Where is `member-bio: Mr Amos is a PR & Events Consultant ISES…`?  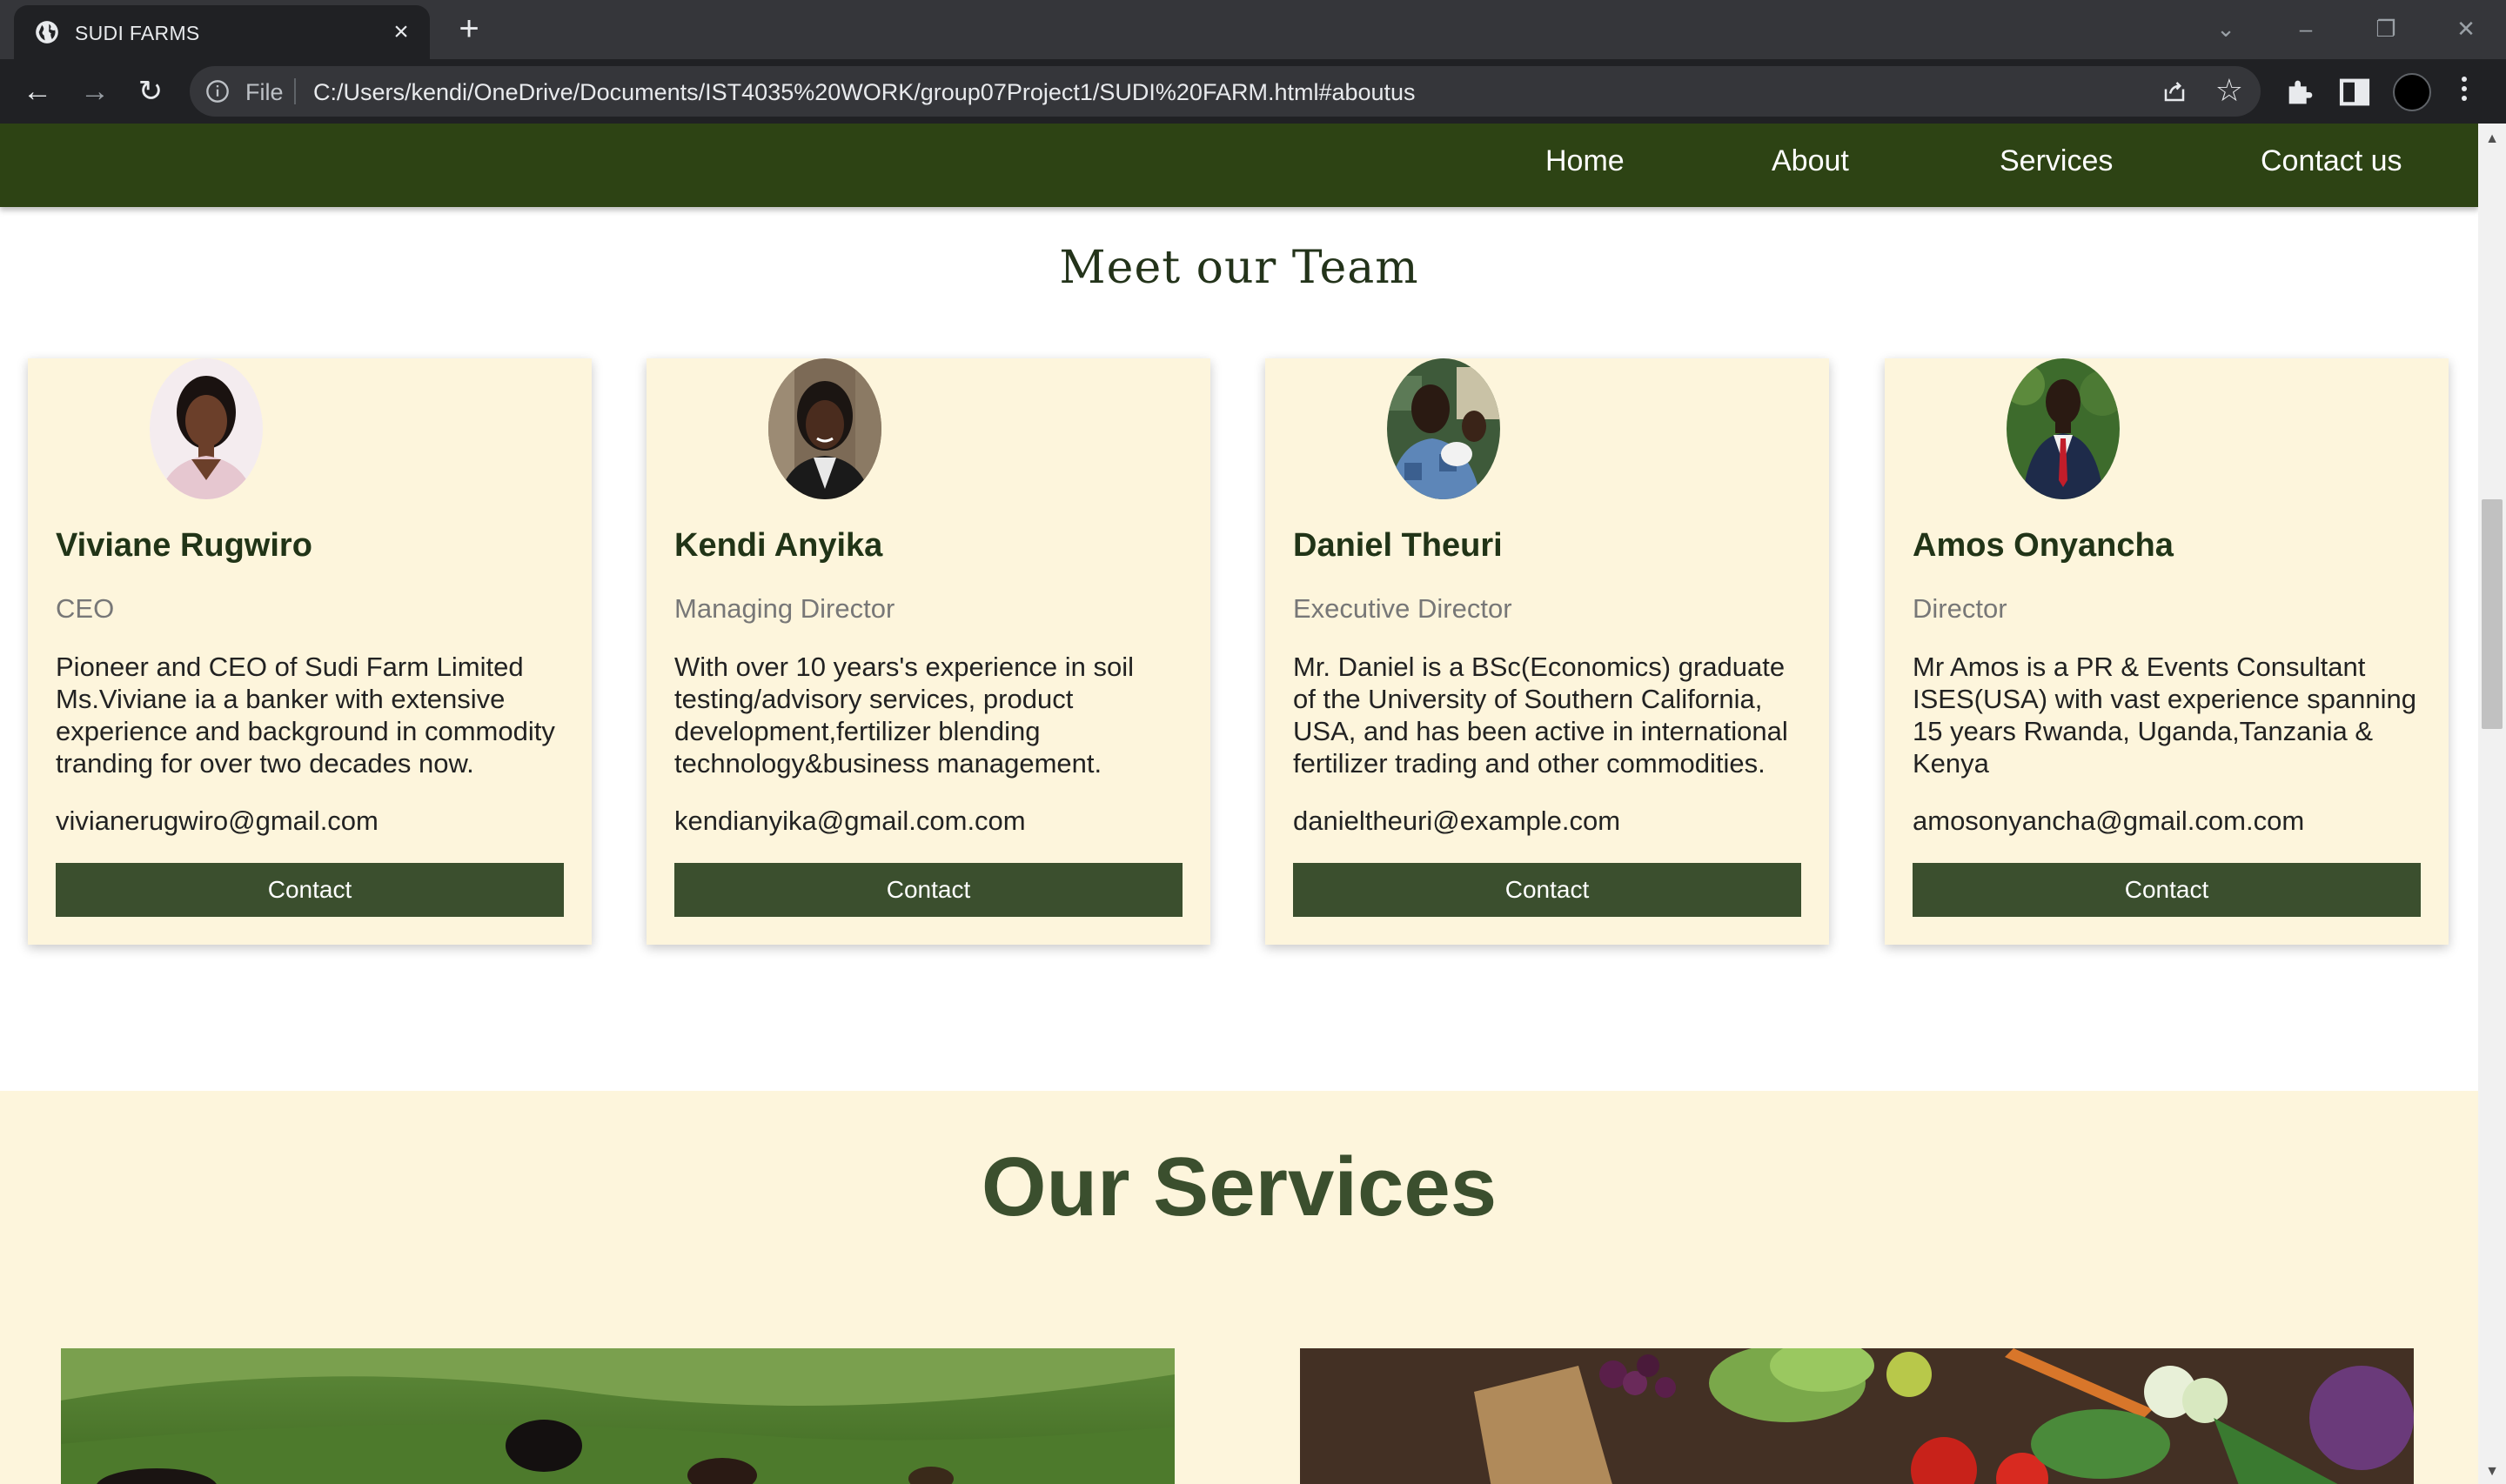 member-bio: Mr Amos is a PR & Events Consultant ISES… is located at coordinates (2164, 715).